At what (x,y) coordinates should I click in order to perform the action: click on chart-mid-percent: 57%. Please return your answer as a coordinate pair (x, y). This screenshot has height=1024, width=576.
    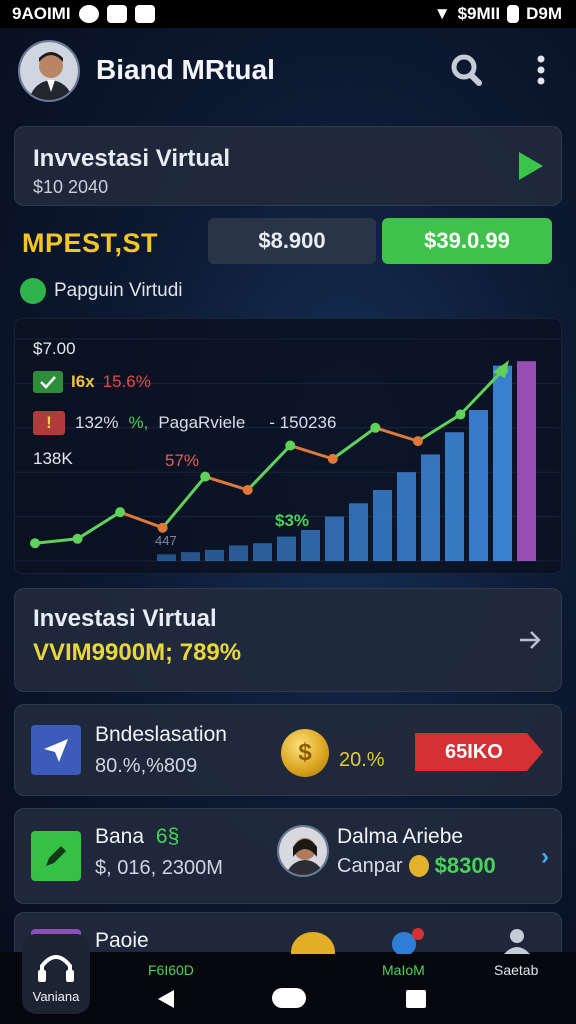
    Looking at the image, I should click on (182, 460).